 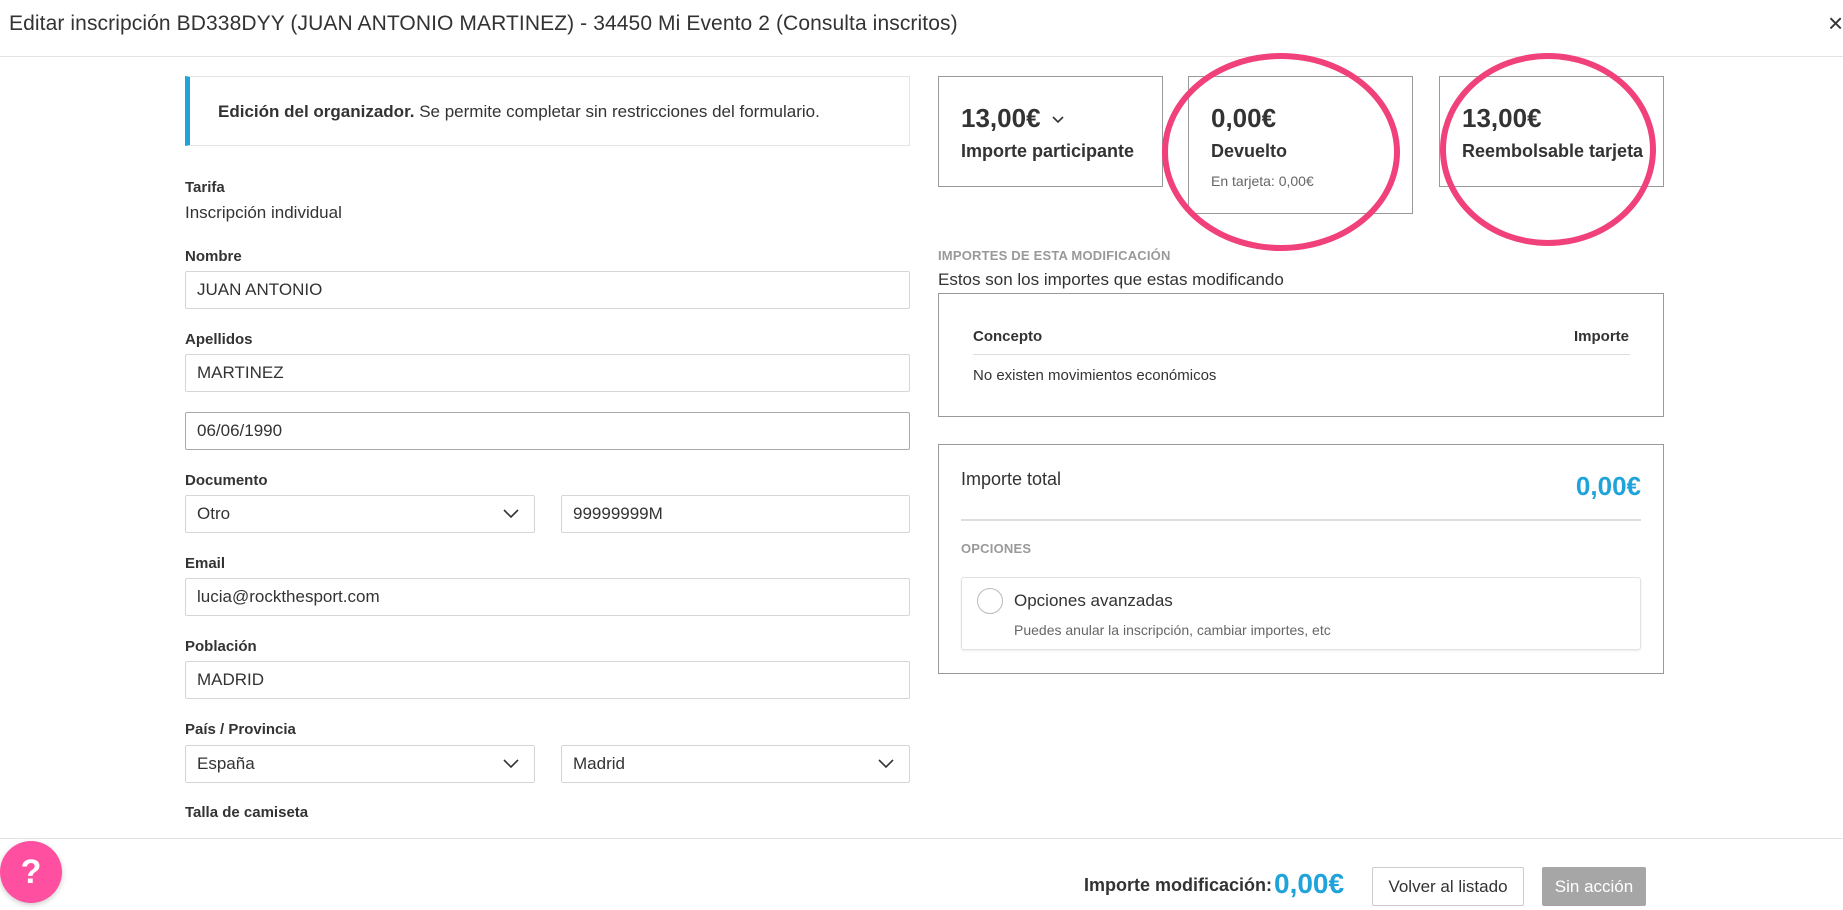 I want to click on email-label: Email, so click(x=205, y=563).